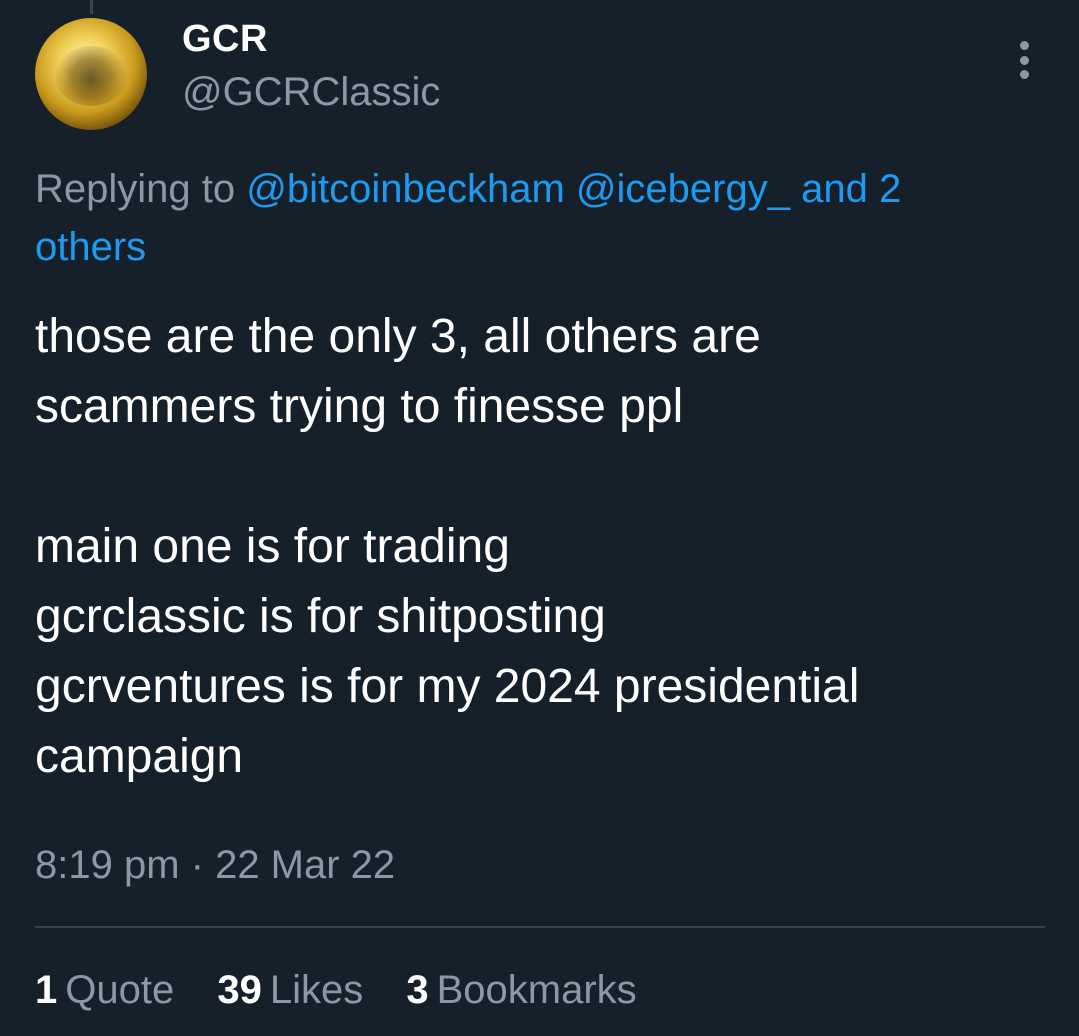 The width and height of the screenshot is (1079, 1036). I want to click on quotes-stat: 1 Quote, so click(104, 990).